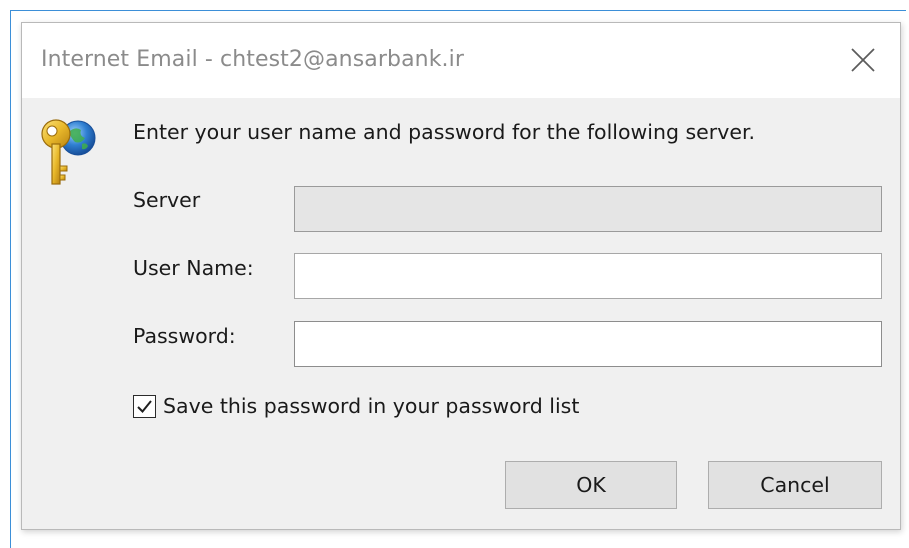 This screenshot has width=909, height=548. I want to click on server-field, so click(588, 209).